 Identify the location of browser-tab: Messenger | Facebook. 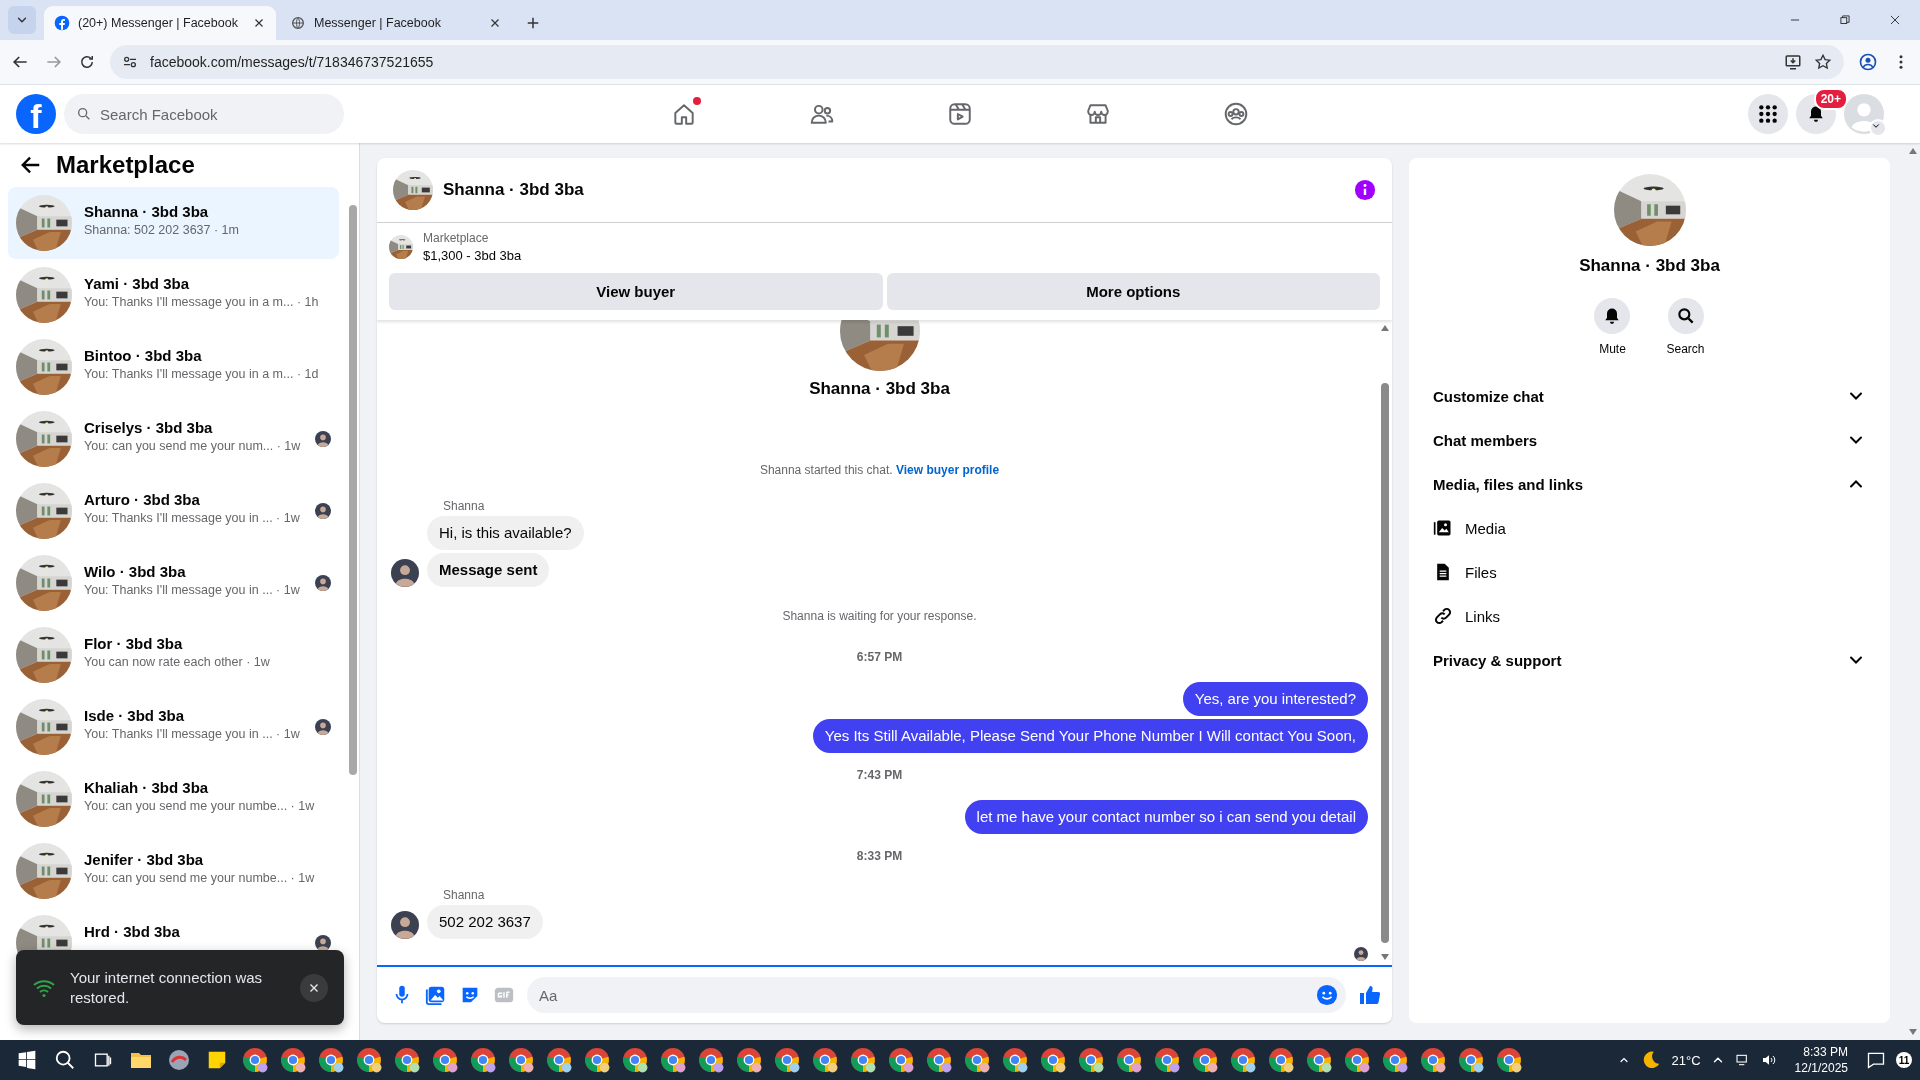
(396, 23).